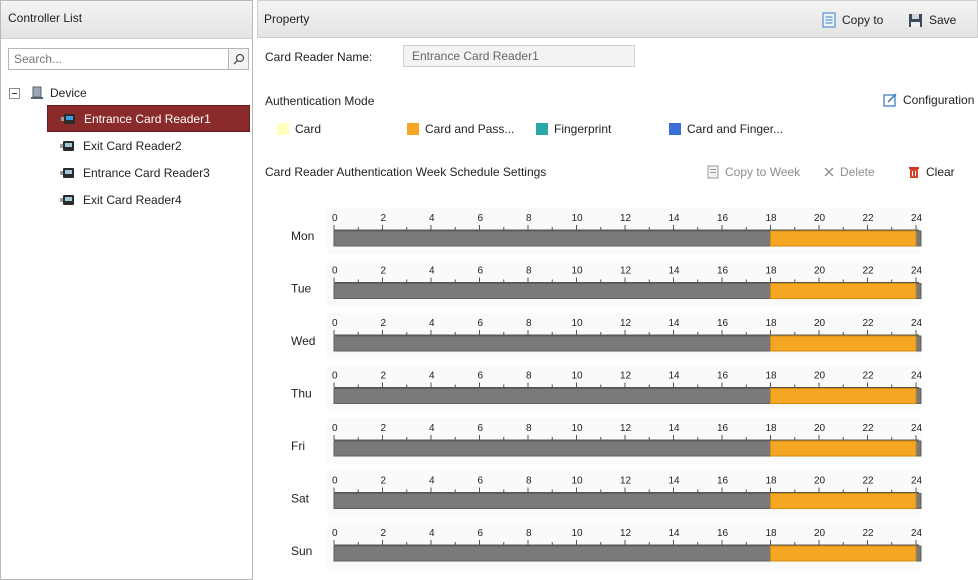 Image resolution: width=978 pixels, height=580 pixels. What do you see at coordinates (940, 172) in the screenshot?
I see `clear-label: Clear` at bounding box center [940, 172].